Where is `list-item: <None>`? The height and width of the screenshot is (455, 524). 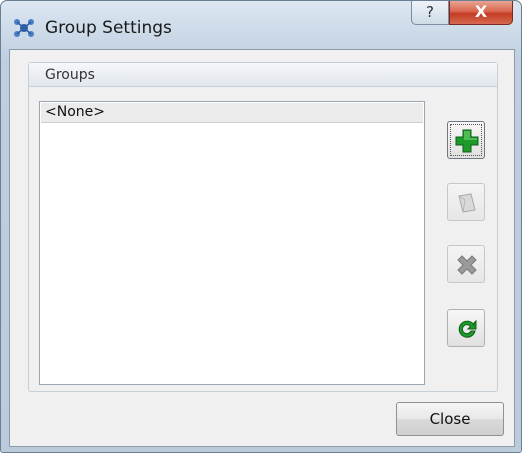
list-item: <None> is located at coordinates (232, 113).